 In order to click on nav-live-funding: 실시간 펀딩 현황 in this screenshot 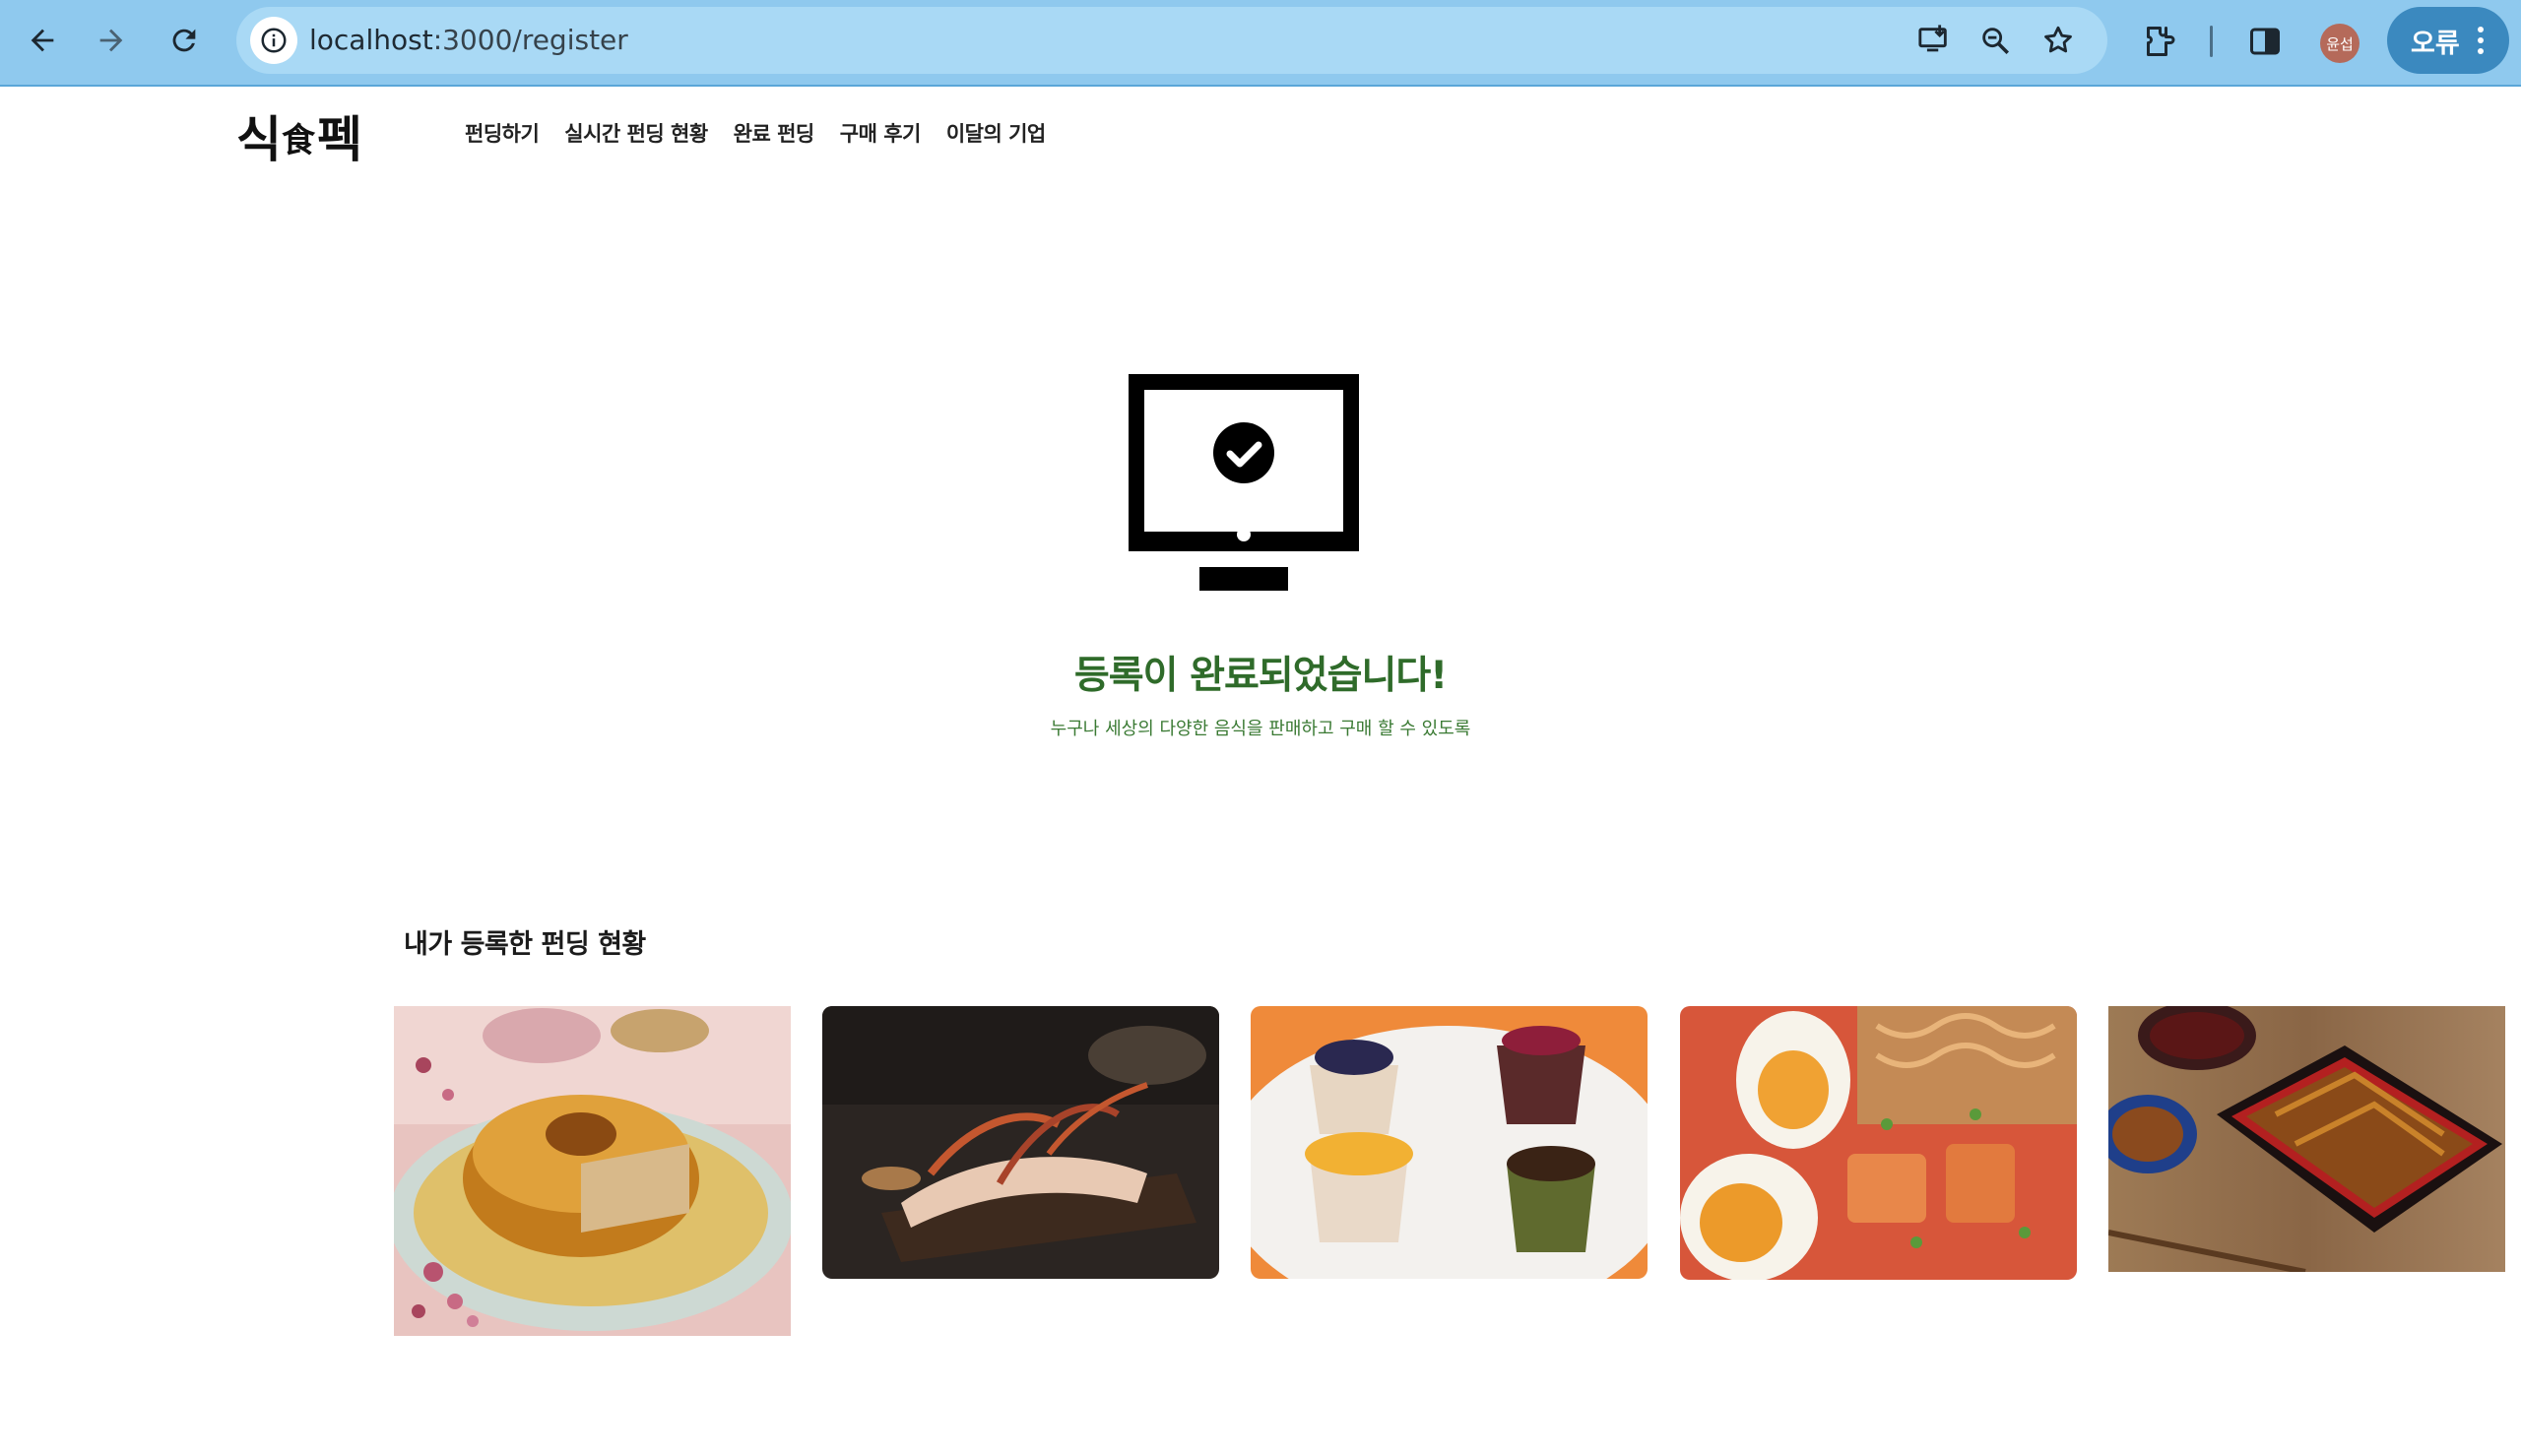, I will do `click(636, 134)`.